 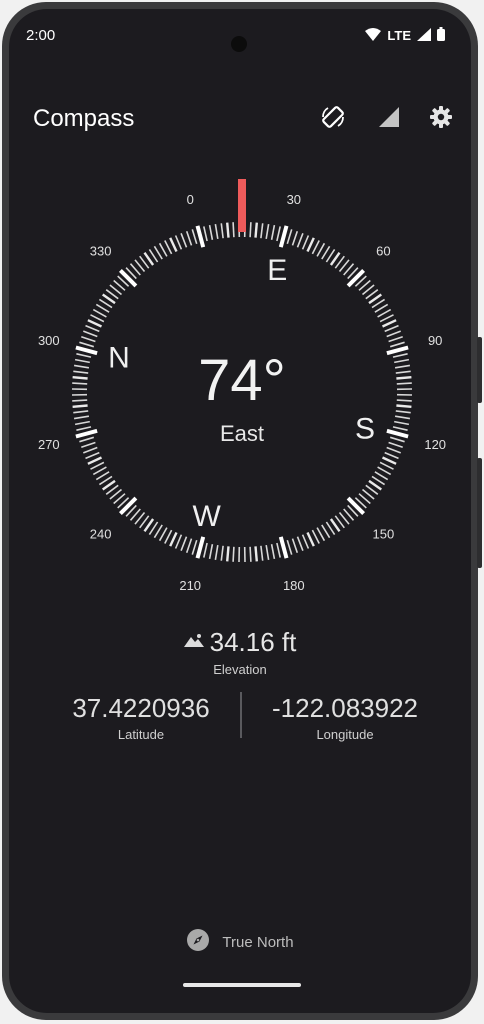 I want to click on true-north-label: True North, so click(x=258, y=942).